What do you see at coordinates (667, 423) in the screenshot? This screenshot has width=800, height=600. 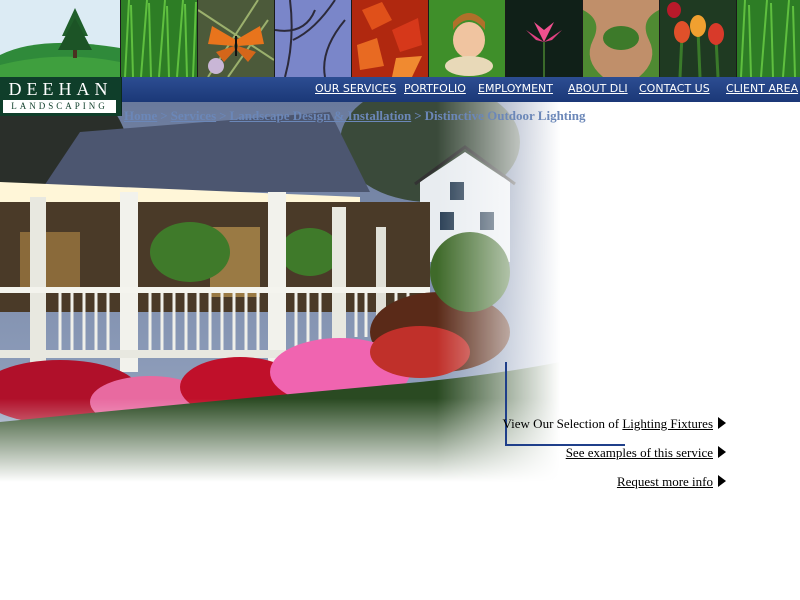 I see `lighting-fixtures-link: Lighting Fixtures` at bounding box center [667, 423].